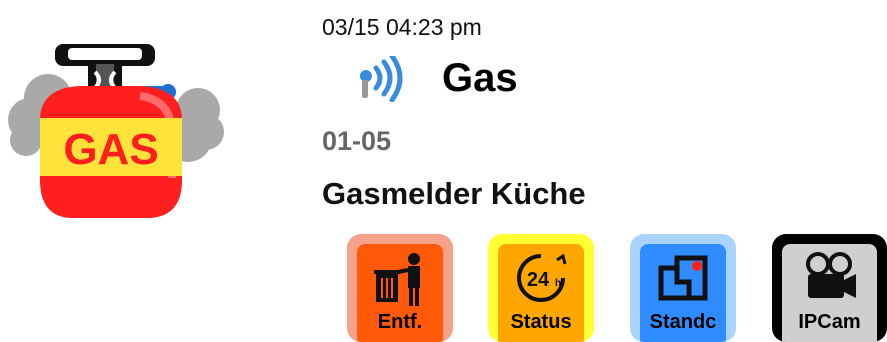 The width and height of the screenshot is (887, 342). Describe the element at coordinates (829, 322) in the screenshot. I see `ipcam-button-label: IPCam` at that location.